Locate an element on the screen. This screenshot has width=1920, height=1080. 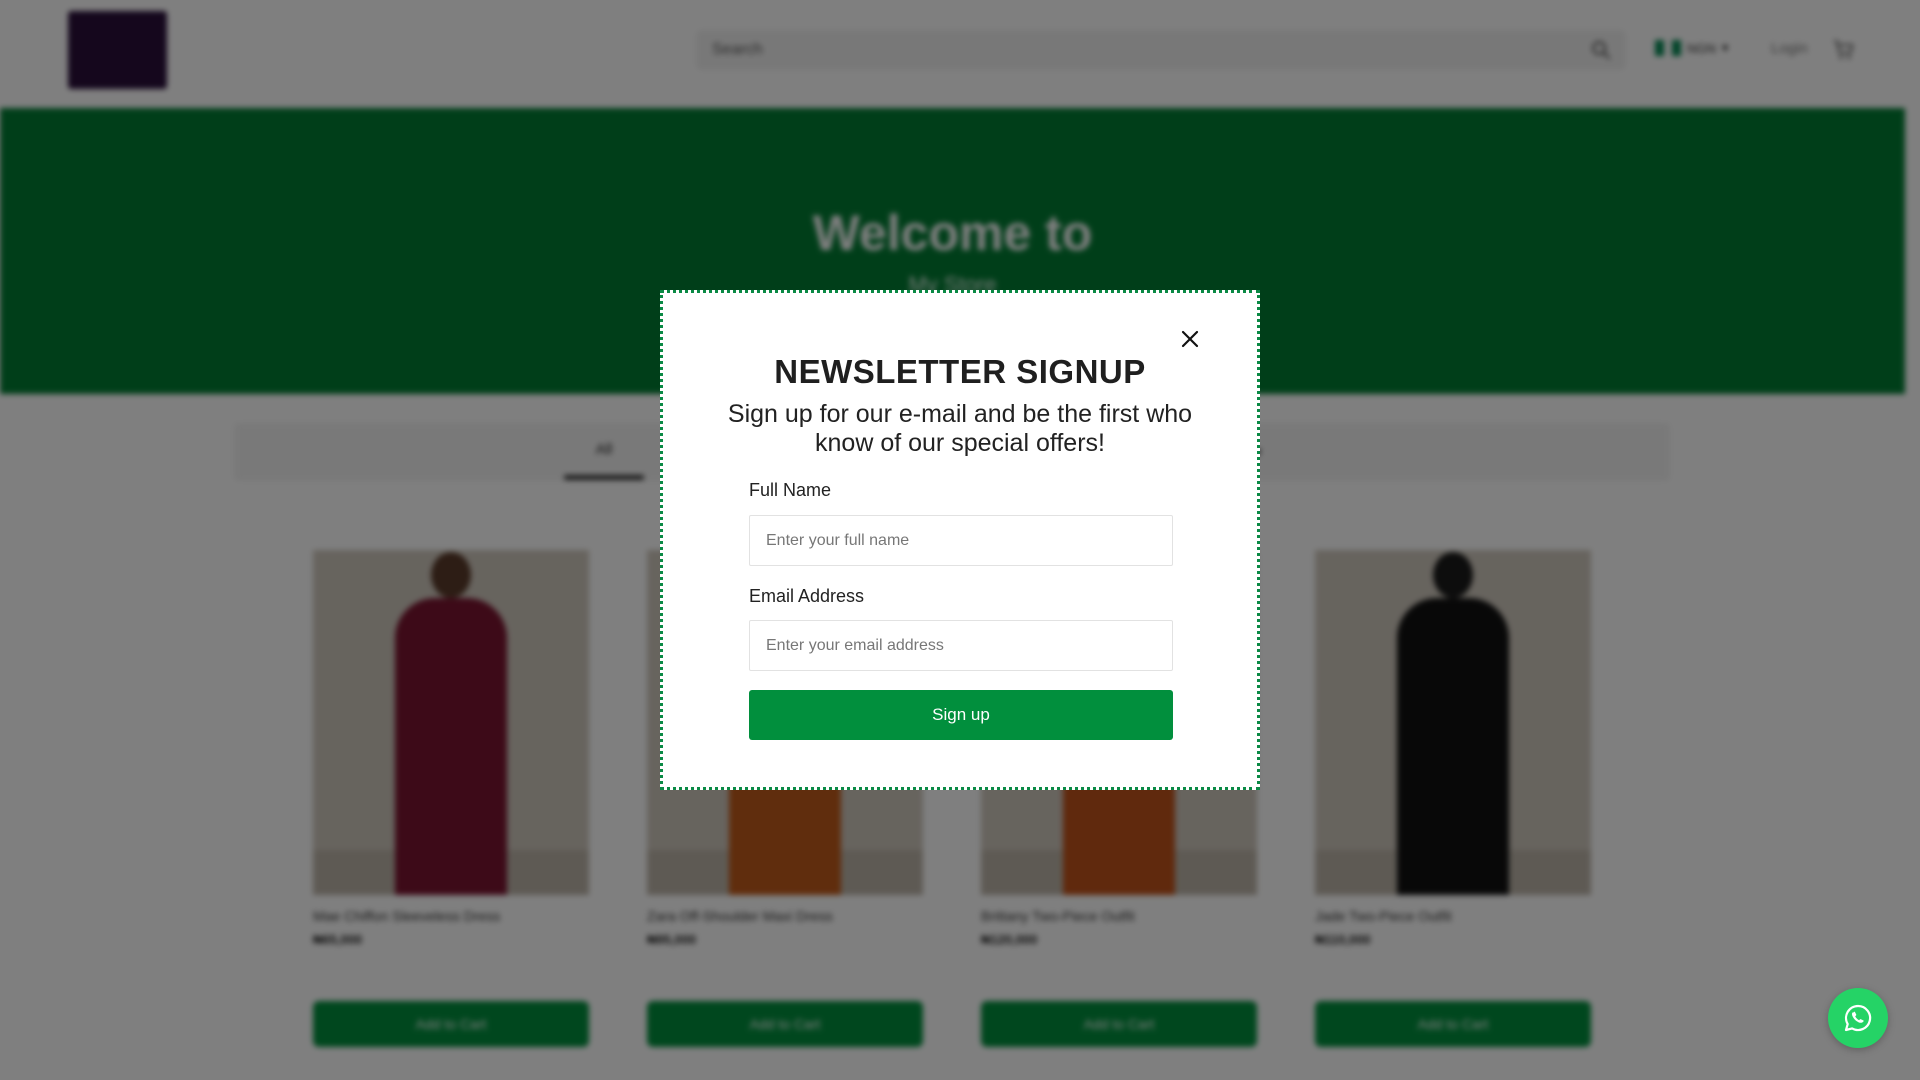
close-icon is located at coordinates (1190, 339).